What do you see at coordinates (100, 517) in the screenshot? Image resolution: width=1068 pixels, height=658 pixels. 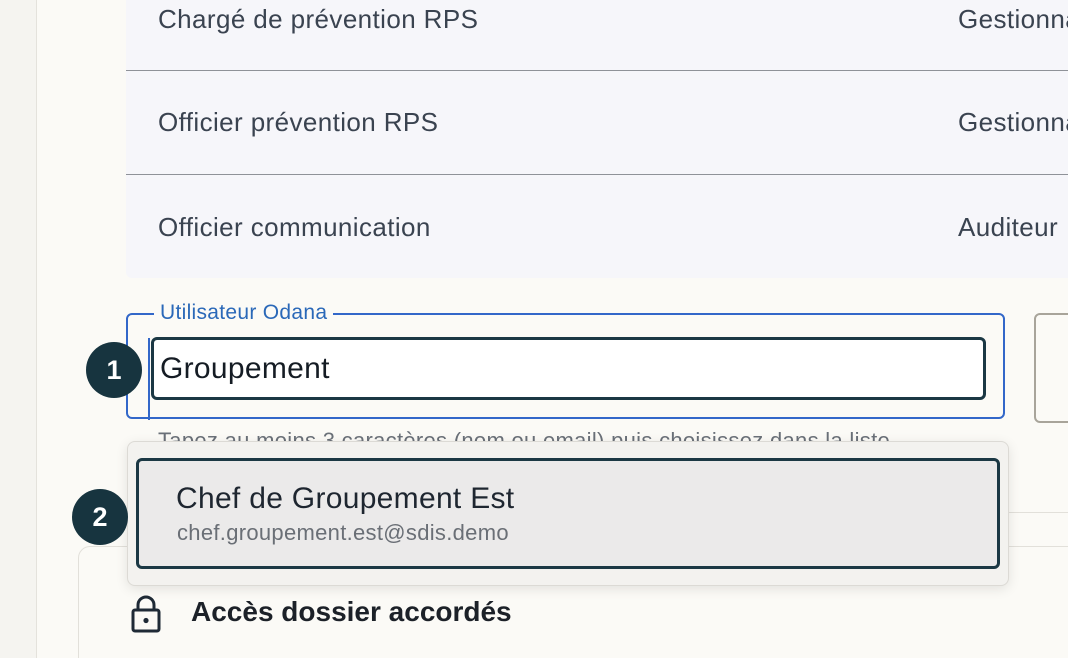 I see `step-marker-2: 2` at bounding box center [100, 517].